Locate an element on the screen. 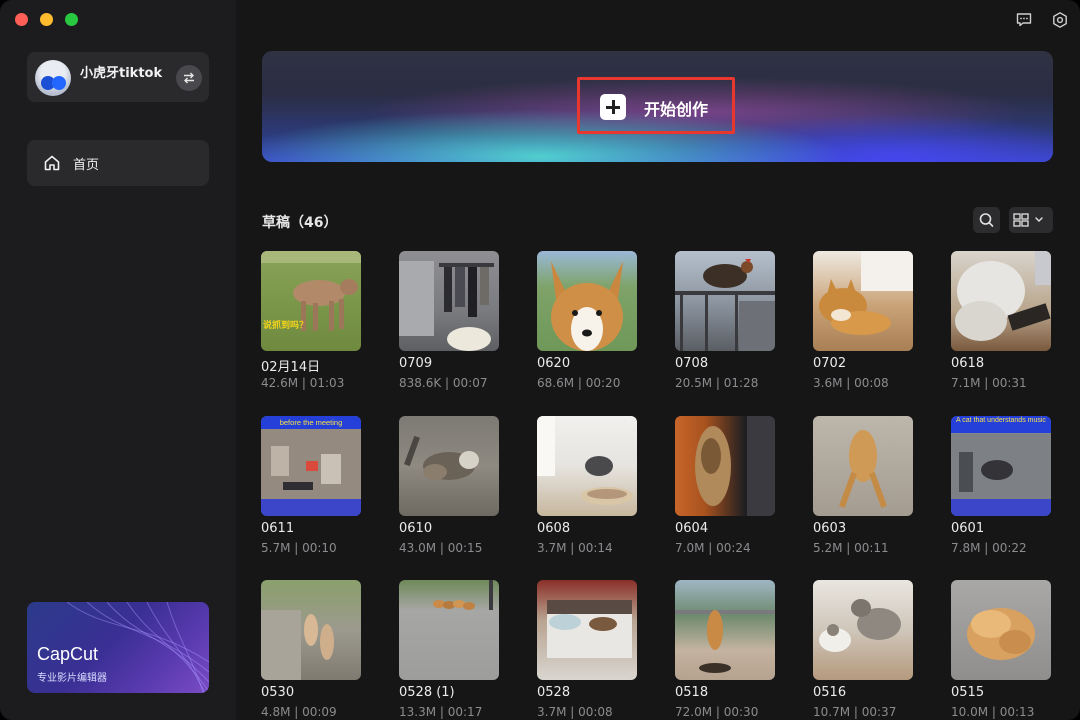  draft-card: before the meeting 0611 5.7M | 00:10 is located at coordinates (311, 491).